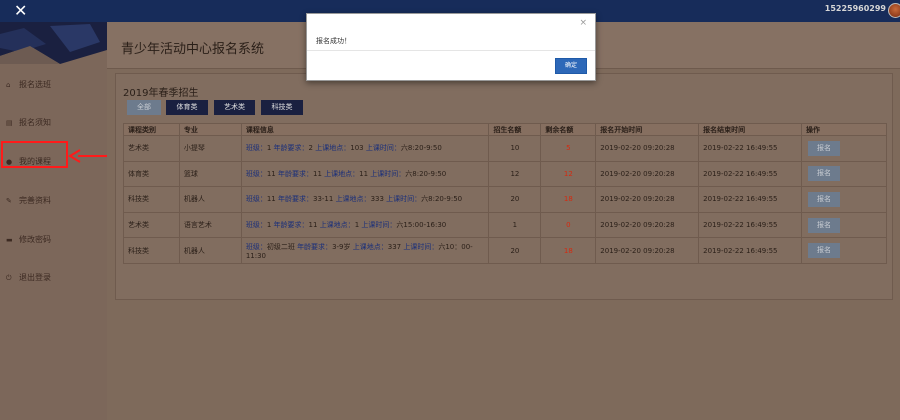  I want to click on cell-remaining: 12, so click(568, 174).